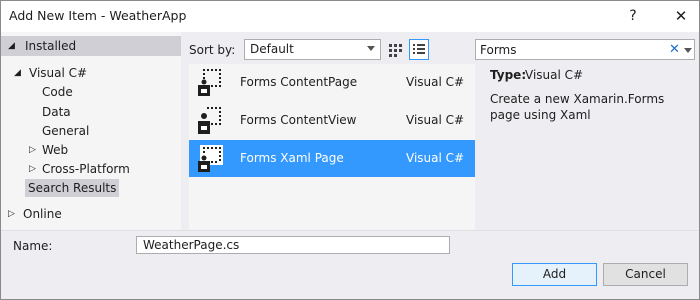  Describe the element at coordinates (91, 73) in the screenshot. I see `tree-item-visual-csharp: ◢ Visual C#` at that location.